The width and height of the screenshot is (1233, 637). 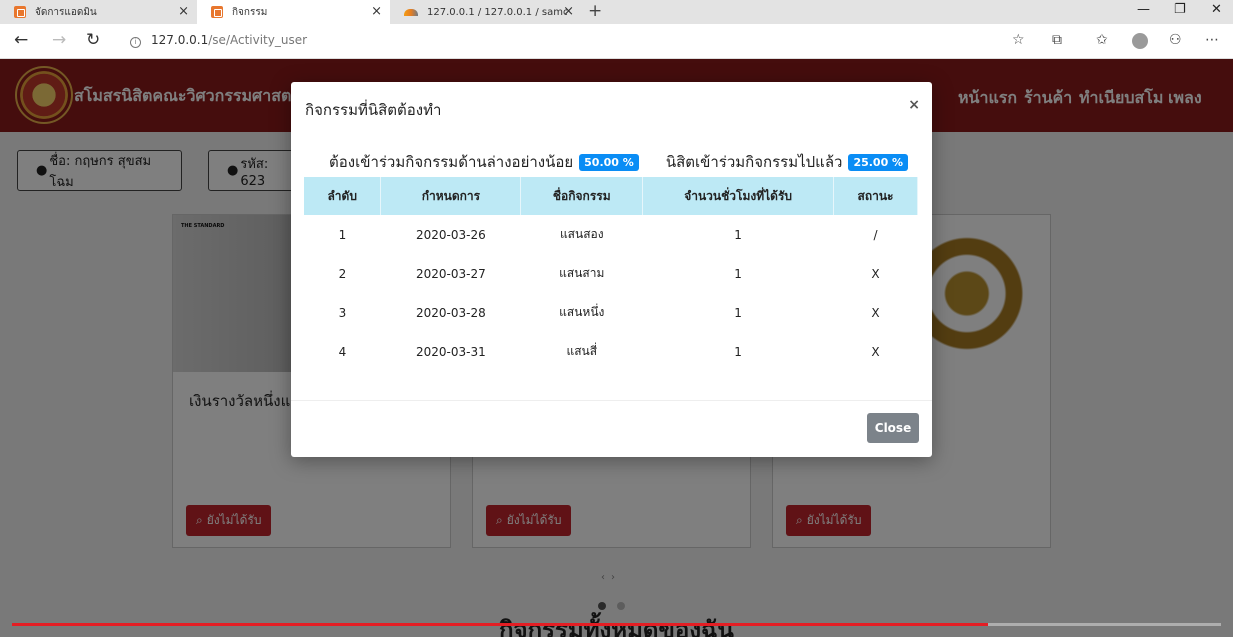 I want to click on table-row: 2 2020-03-27 แสนสาม 1 X, so click(x=611, y=273).